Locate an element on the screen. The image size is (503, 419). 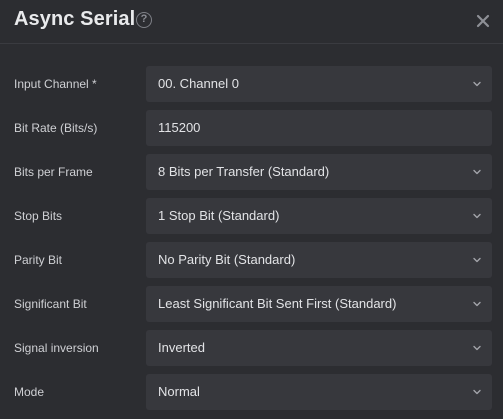
close-icon is located at coordinates (483, 21).